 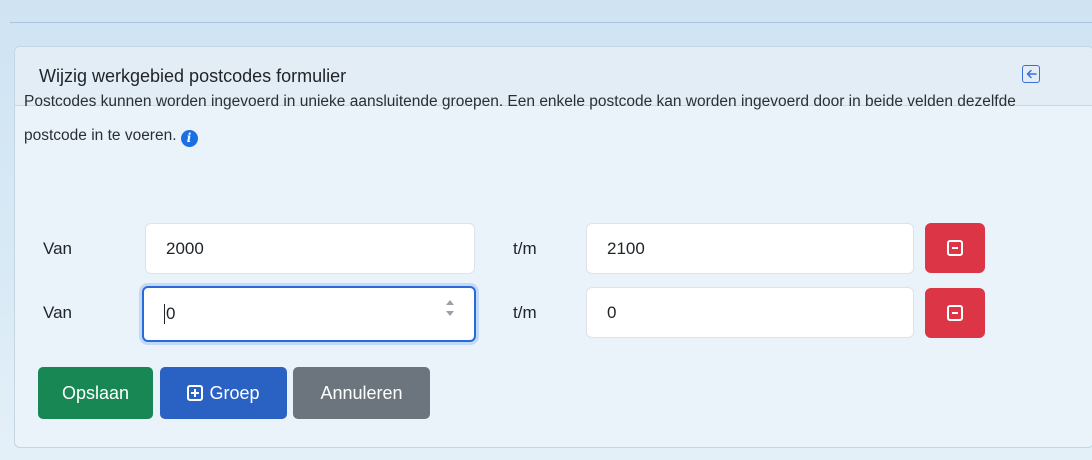 I want to click on card-title: Wijzig werkgebied postcodes formulier, so click(x=193, y=75).